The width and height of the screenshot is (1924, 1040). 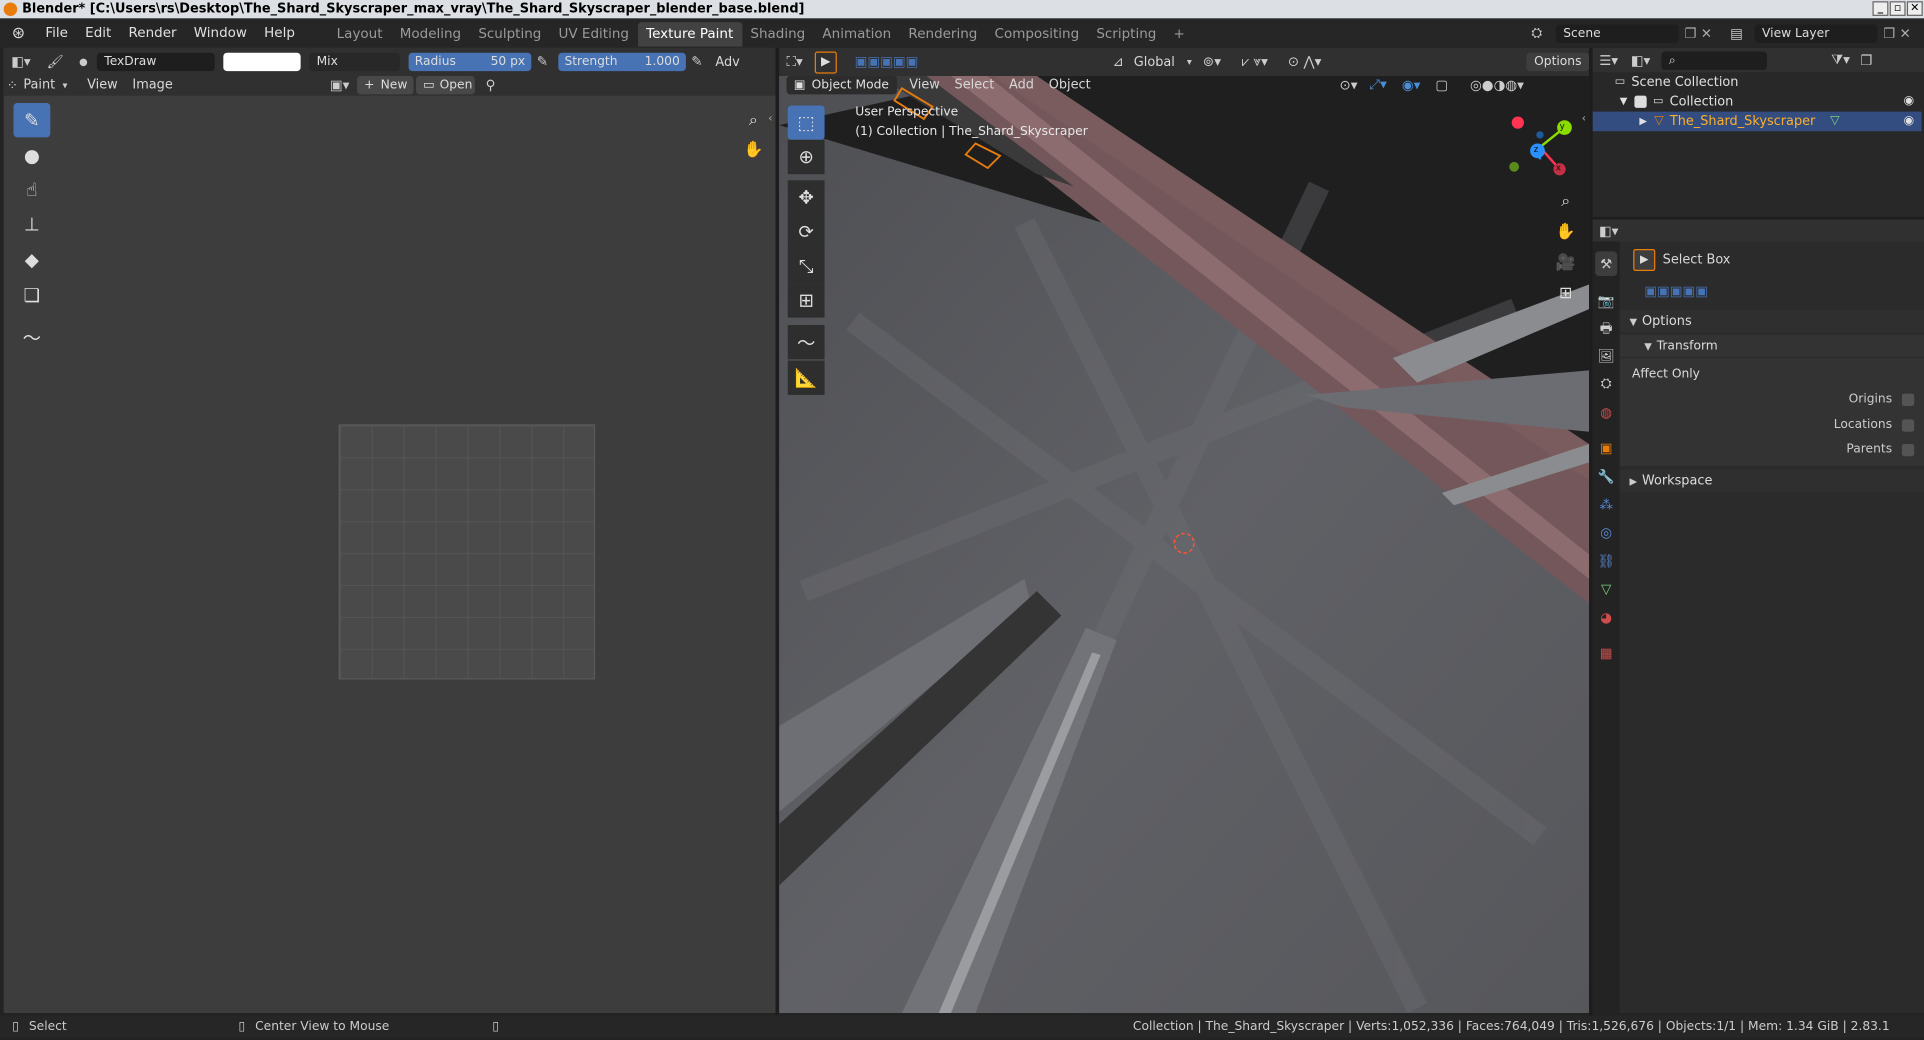 What do you see at coordinates (32, 120) in the screenshot?
I see `draw-tool-icon: ✎` at bounding box center [32, 120].